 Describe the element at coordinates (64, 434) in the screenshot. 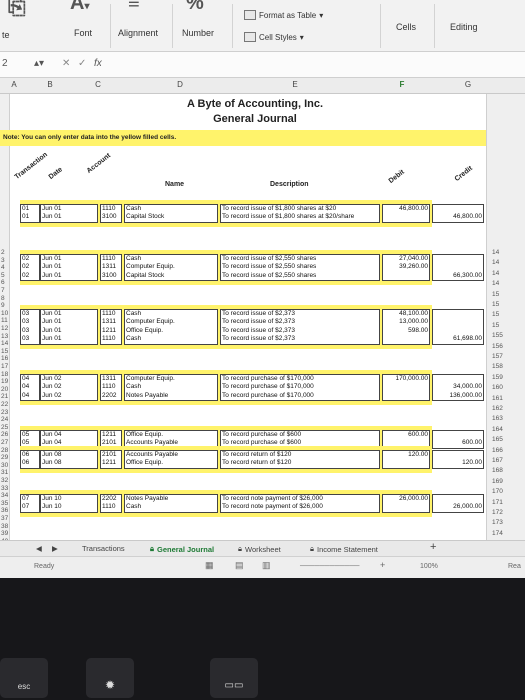

I see `journal-cell-d: Jun 04` at that location.